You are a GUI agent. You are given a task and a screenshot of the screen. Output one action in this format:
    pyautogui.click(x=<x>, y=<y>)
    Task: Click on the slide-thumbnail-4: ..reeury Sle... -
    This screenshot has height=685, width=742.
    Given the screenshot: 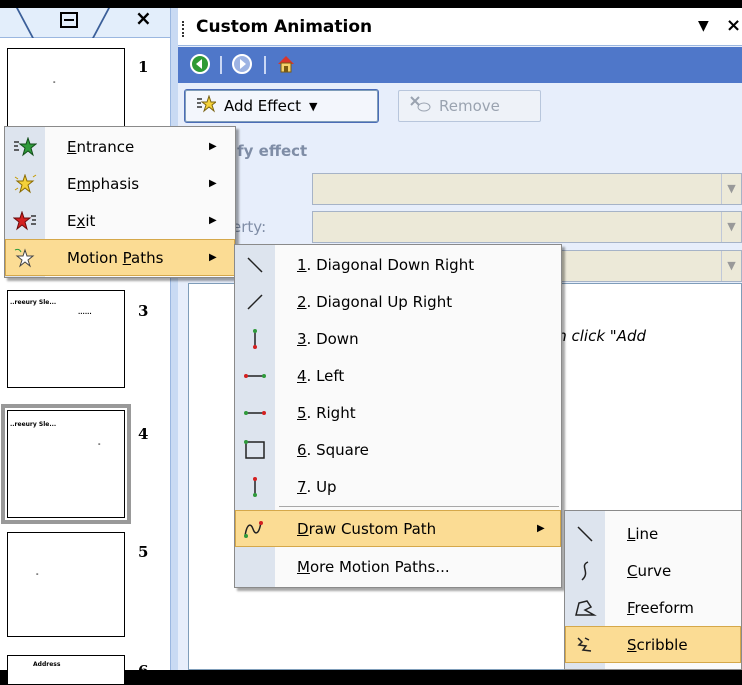 What is the action you would take?
    pyautogui.click(x=66, y=464)
    